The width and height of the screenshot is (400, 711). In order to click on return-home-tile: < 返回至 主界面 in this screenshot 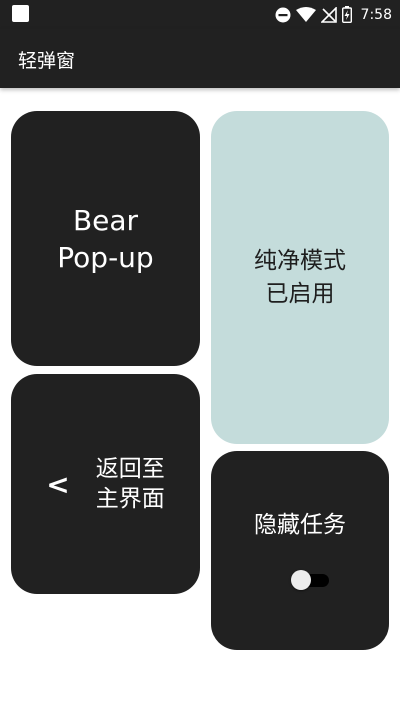, I will do `click(105, 484)`.